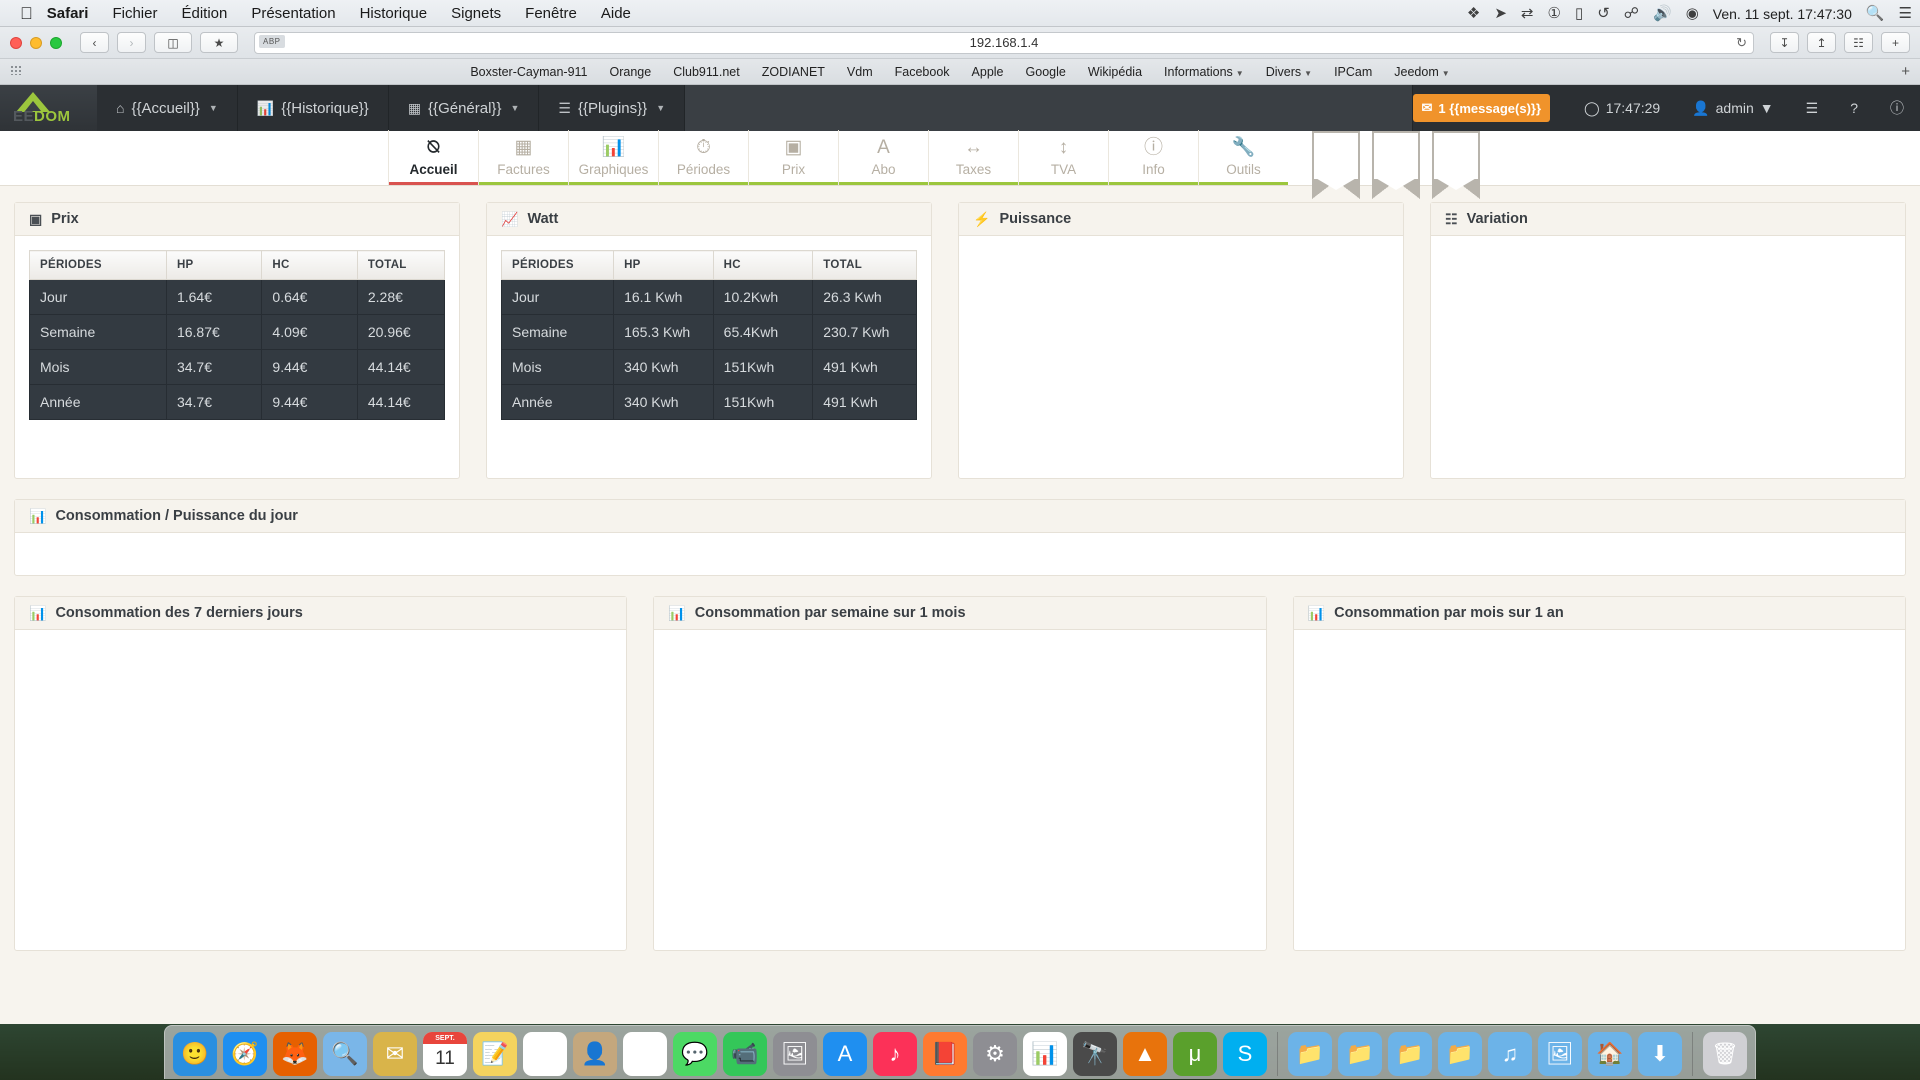  I want to click on bookmarks-grip-icon, so click(16, 70).